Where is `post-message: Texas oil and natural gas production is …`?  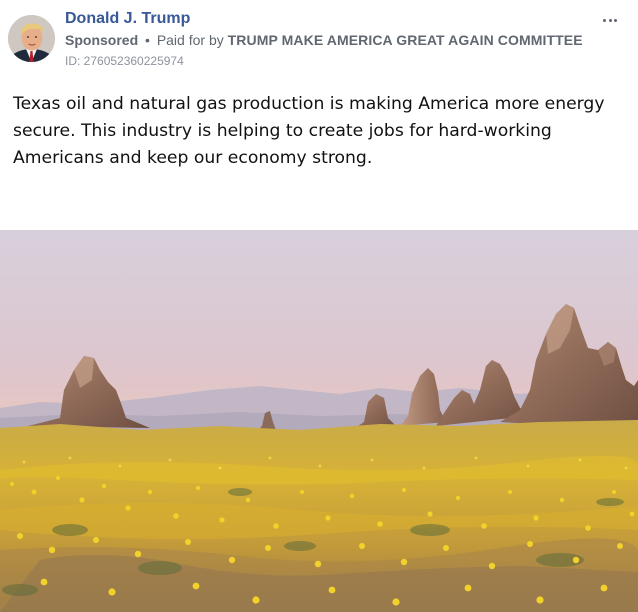
post-message: Texas oil and natural gas production is … is located at coordinates (309, 131).